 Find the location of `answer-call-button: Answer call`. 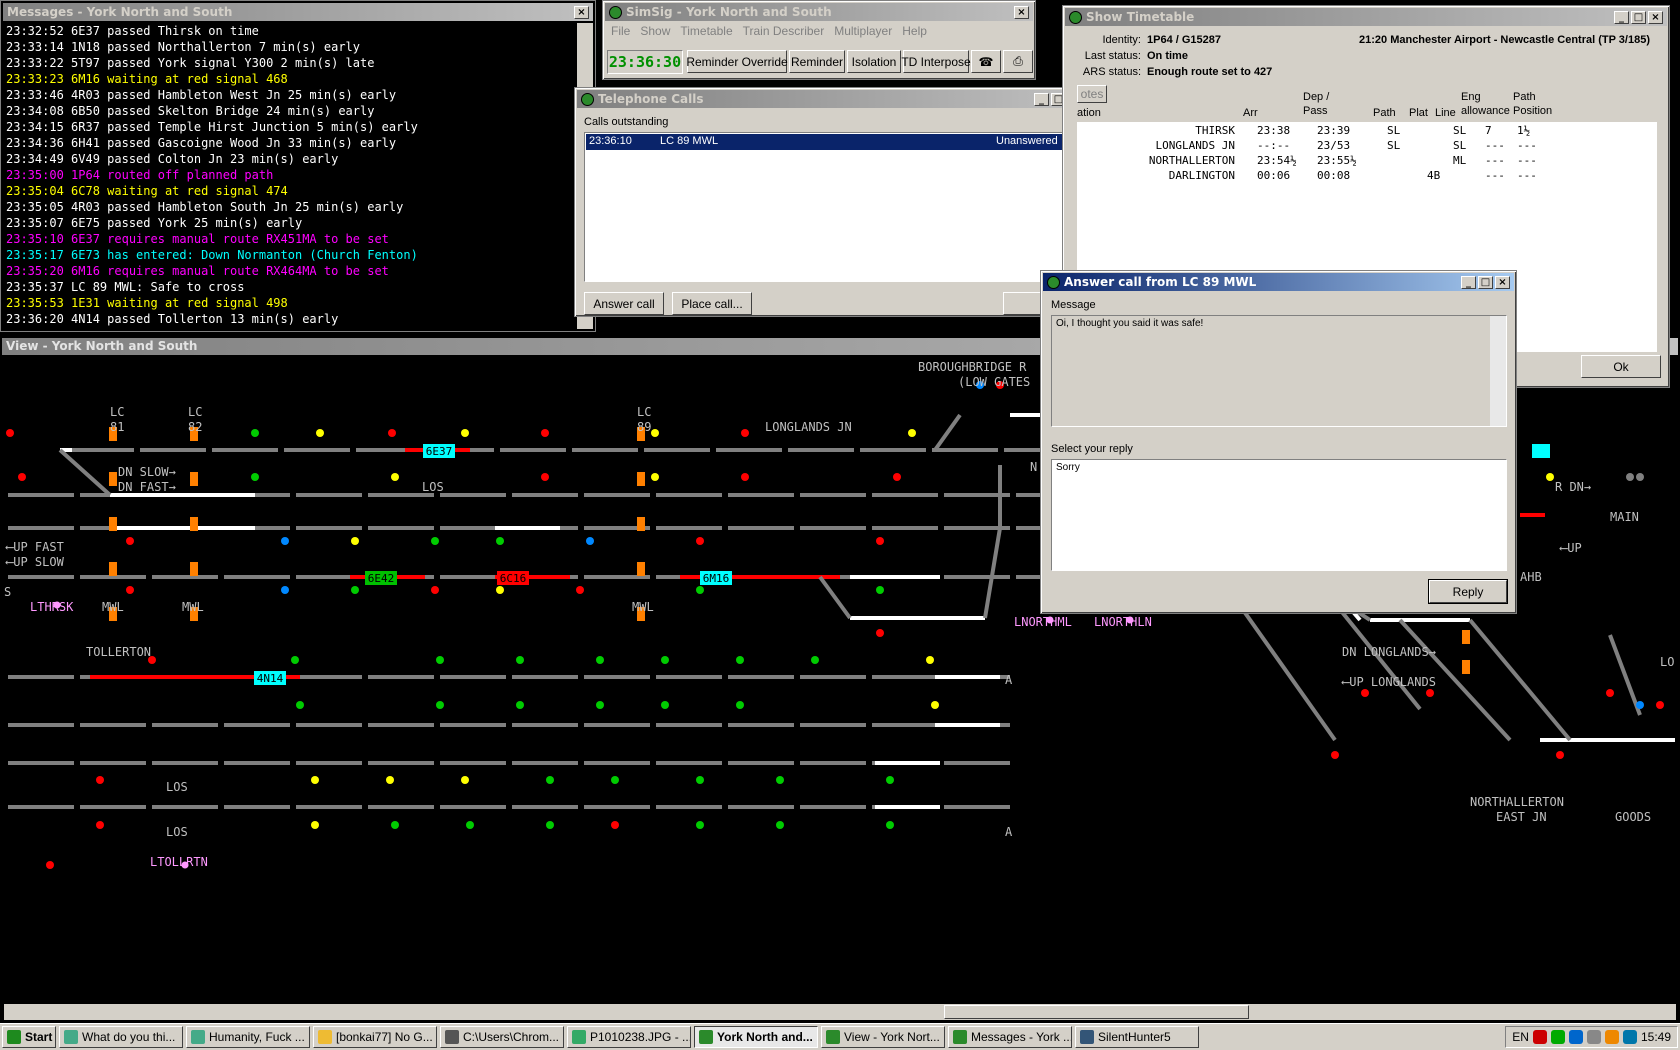

answer-call-button: Answer call is located at coordinates (624, 303).